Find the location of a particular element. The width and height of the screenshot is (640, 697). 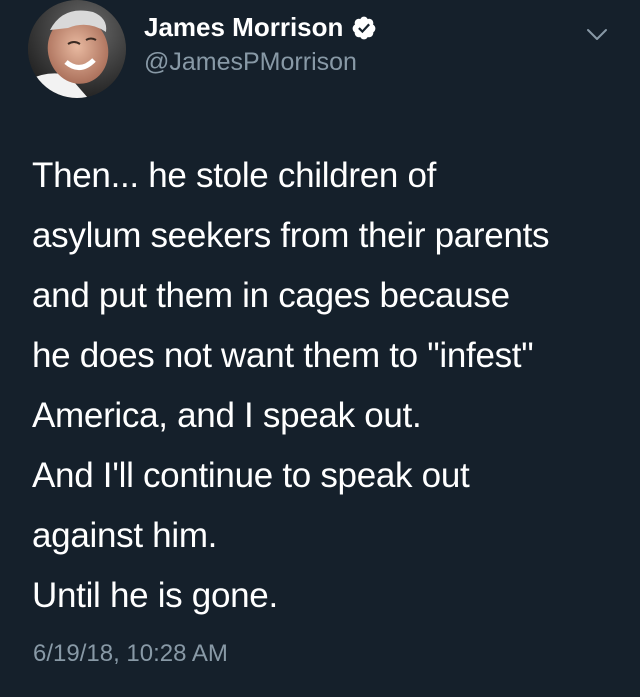

tweet-text-line: against him. is located at coordinates (125, 535).